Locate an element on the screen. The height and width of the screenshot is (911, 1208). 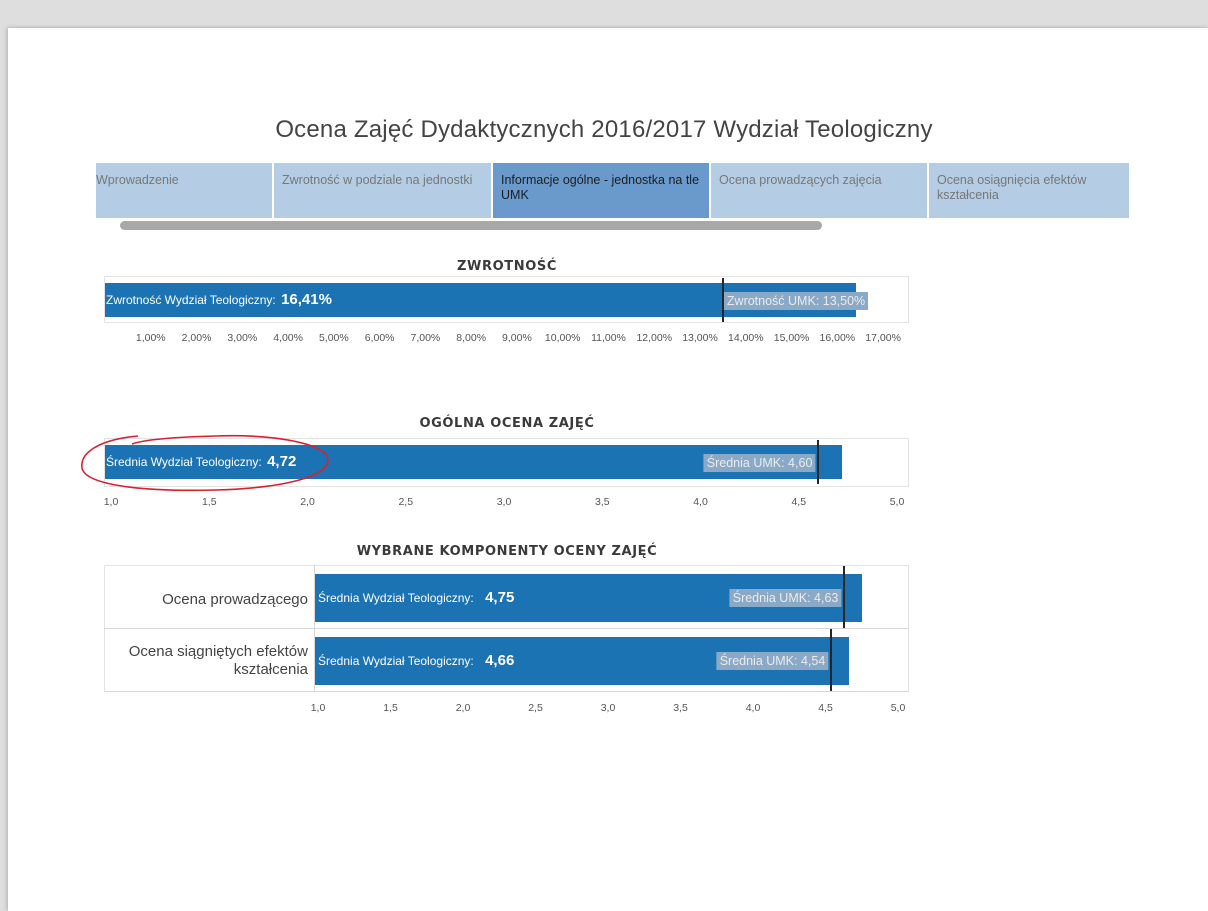
bar-label-ocena-efektow: Średnia Wydział Teologiczny: 4,66 is located at coordinates (416, 661).